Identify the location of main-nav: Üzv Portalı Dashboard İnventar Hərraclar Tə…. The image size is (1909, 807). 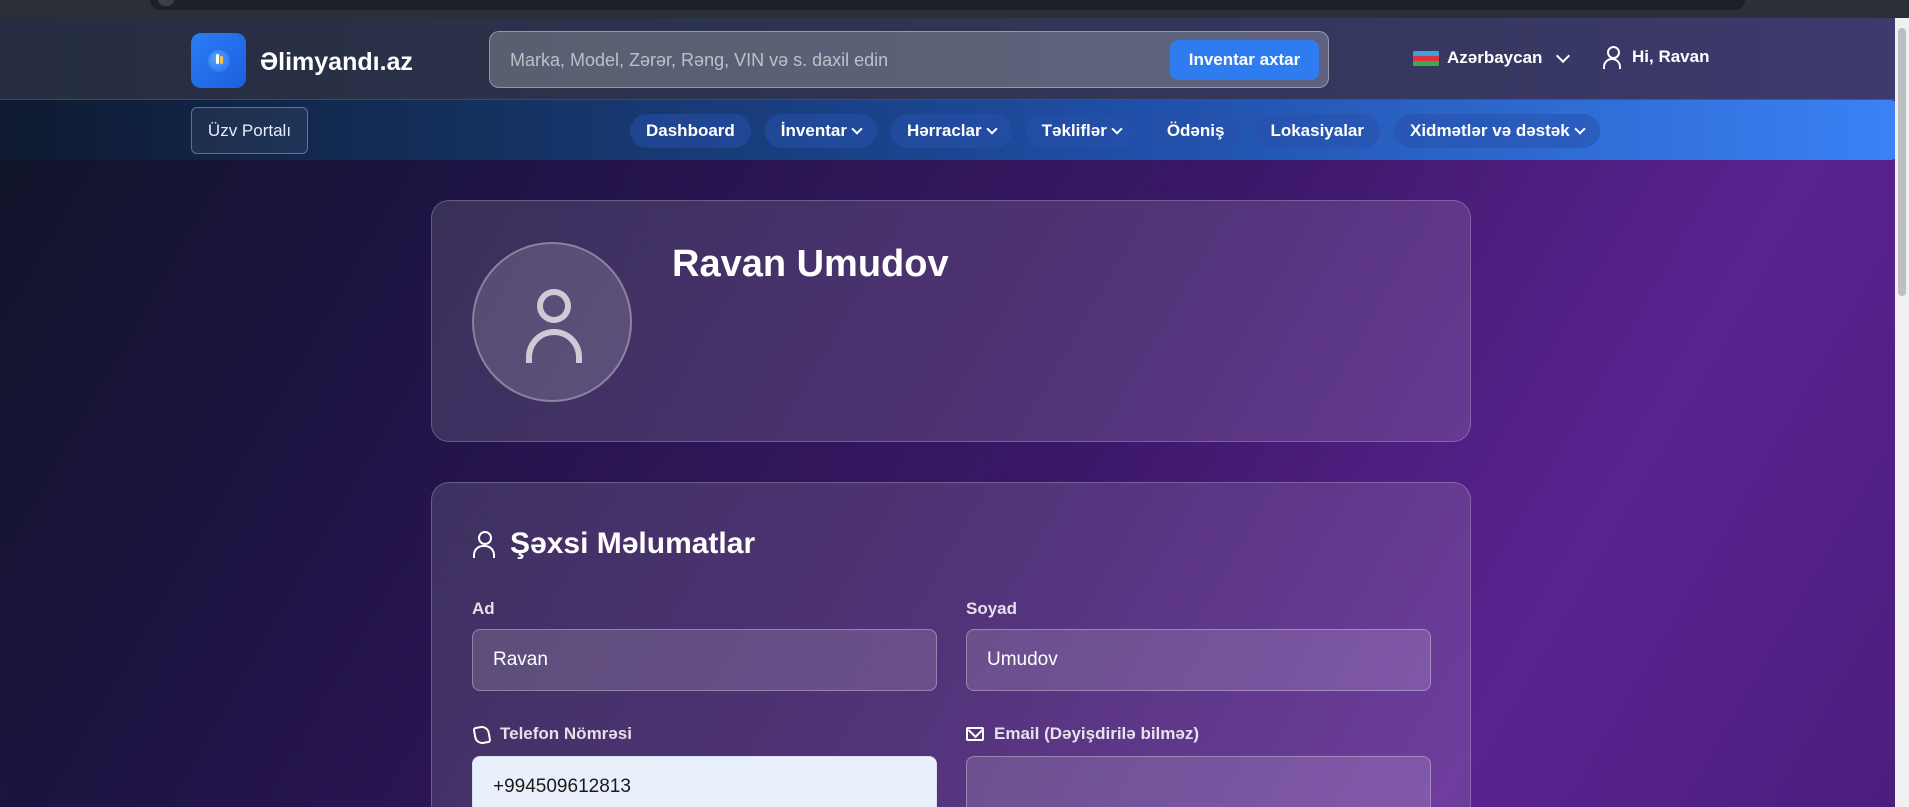
(950, 130).